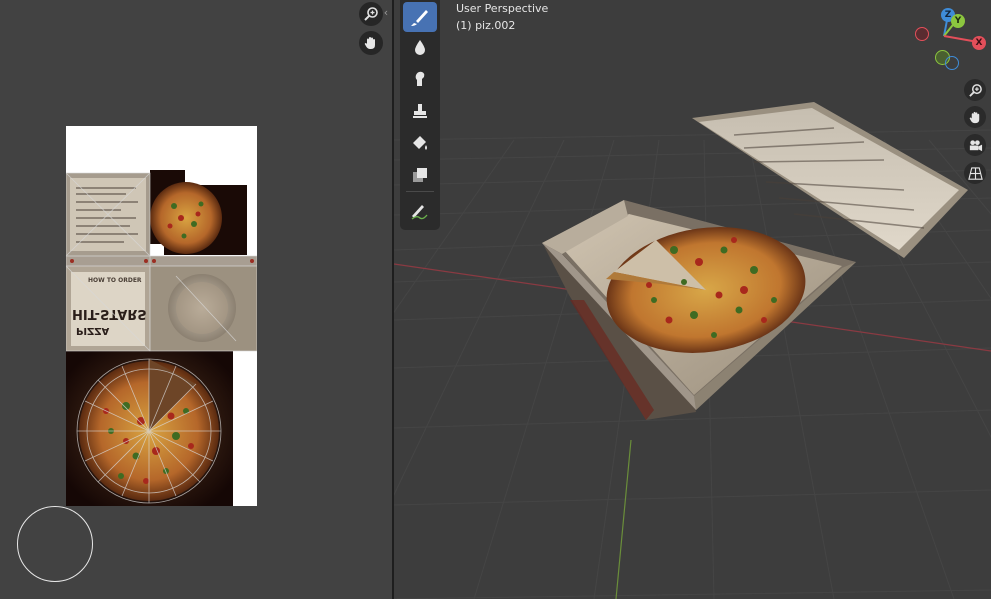 This screenshot has width=991, height=599. What do you see at coordinates (93, 330) in the screenshot?
I see `texture-brand-line1: PIZZA` at bounding box center [93, 330].